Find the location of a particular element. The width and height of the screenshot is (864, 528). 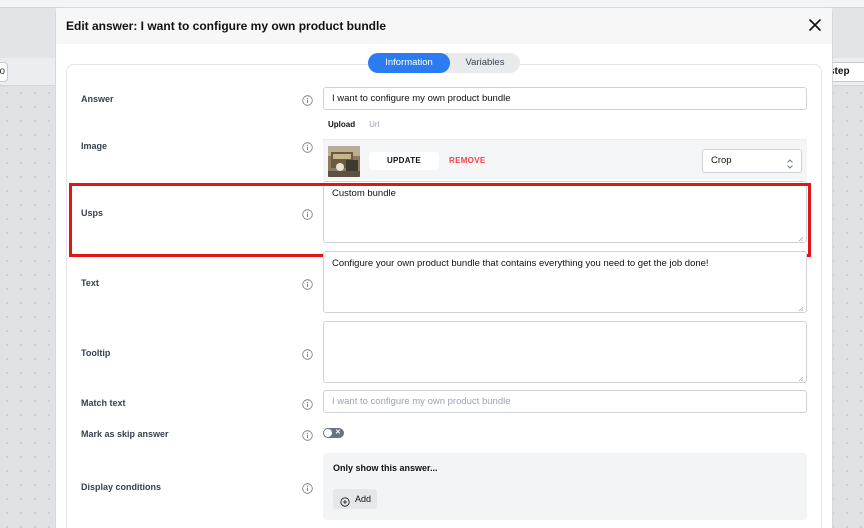

tab-url: Url is located at coordinates (374, 124).